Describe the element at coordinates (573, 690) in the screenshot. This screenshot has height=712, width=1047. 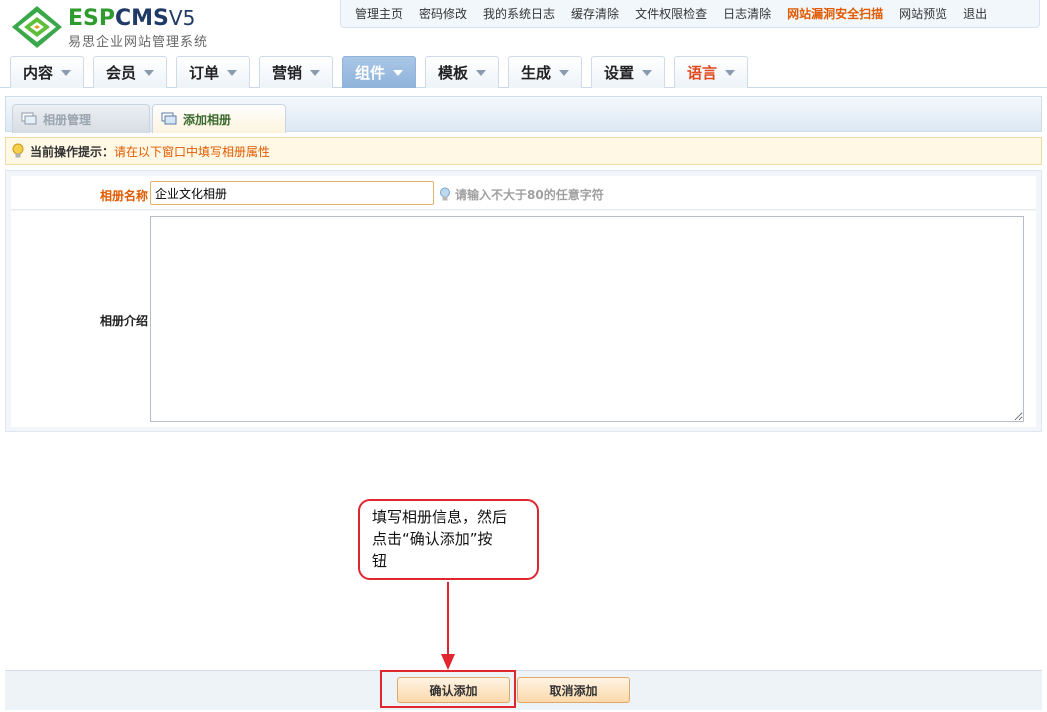
I see `cancel-add-button: 取消添加` at that location.